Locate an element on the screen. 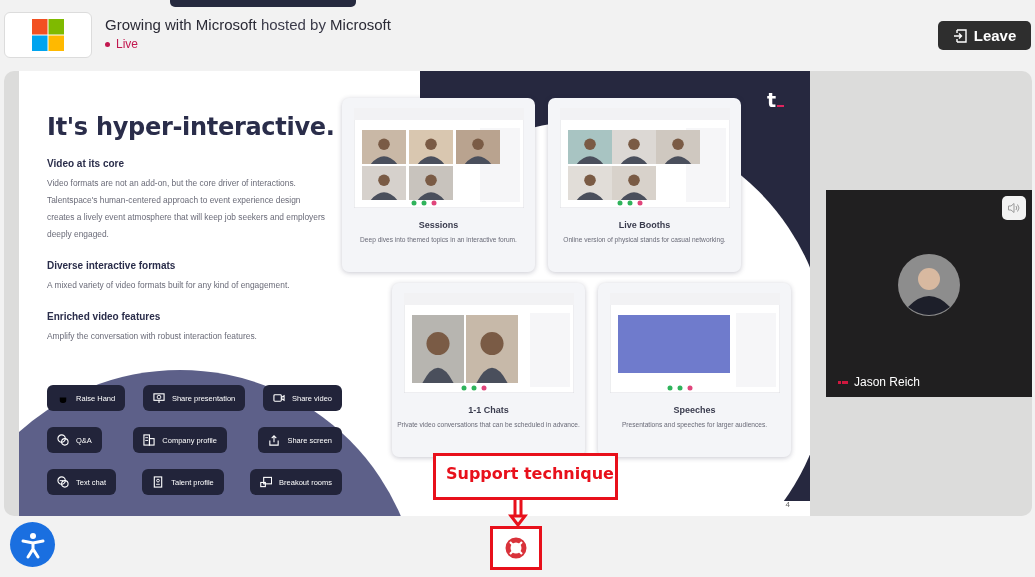 This screenshot has height=577, width=1035. lifebuoy-icon is located at coordinates (516, 548).